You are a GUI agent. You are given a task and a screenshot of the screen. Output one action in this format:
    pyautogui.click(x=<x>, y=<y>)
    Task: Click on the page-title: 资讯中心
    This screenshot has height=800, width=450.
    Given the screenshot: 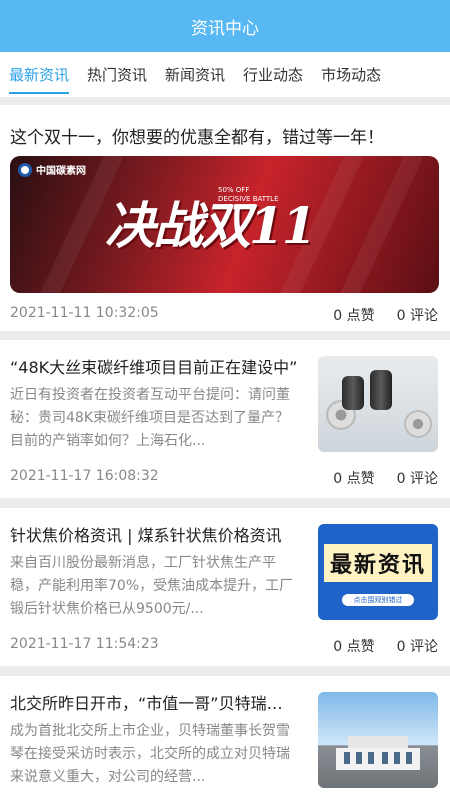 What is the action you would take?
    pyautogui.click(x=225, y=28)
    